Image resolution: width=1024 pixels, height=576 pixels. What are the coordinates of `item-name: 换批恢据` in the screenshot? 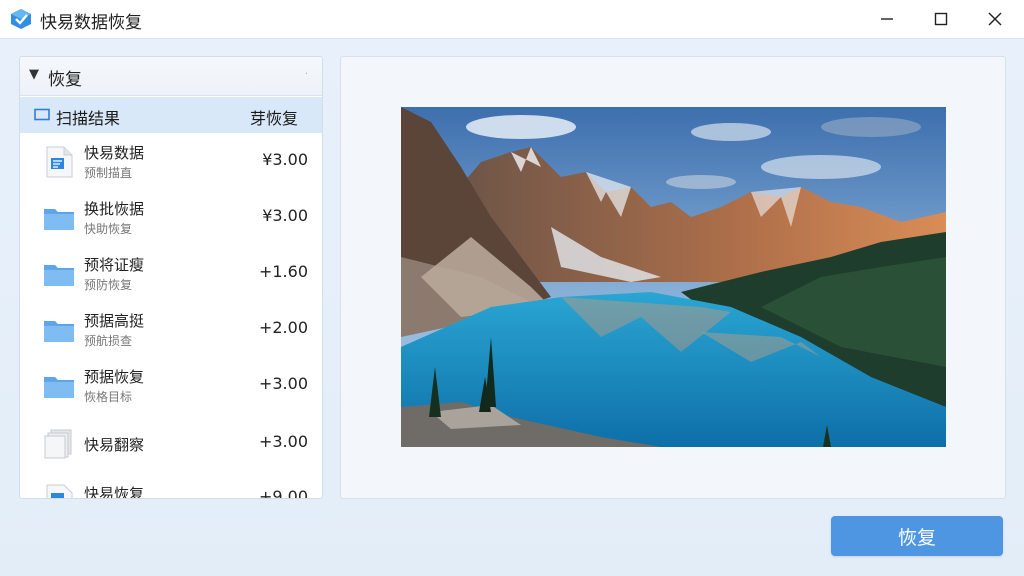 It's located at (114, 209).